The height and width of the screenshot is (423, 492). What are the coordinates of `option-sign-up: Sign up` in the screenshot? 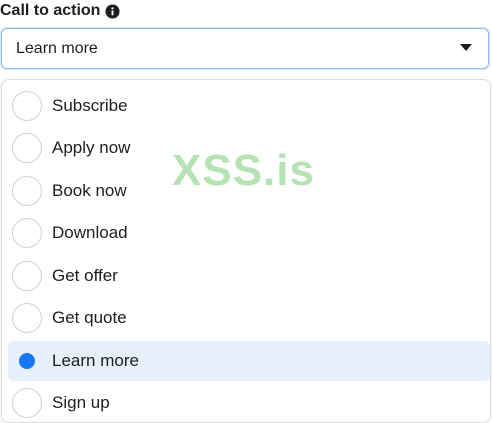 It's located at (249, 403).